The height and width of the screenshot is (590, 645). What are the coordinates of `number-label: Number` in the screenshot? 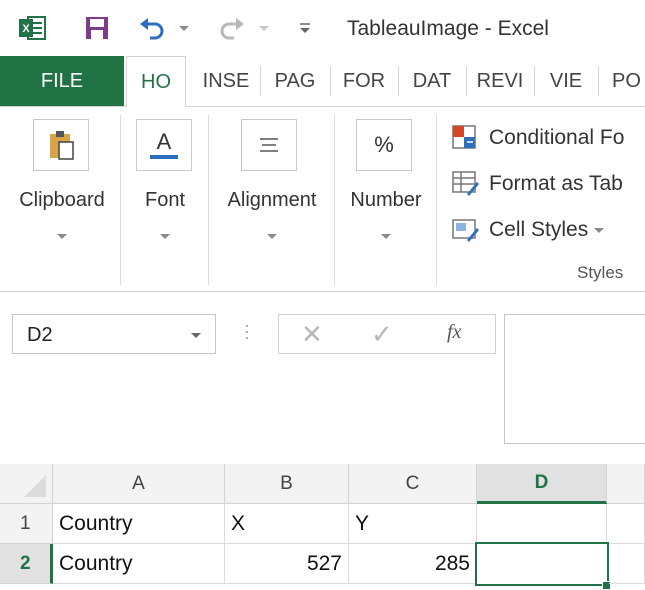 It's located at (386, 200).